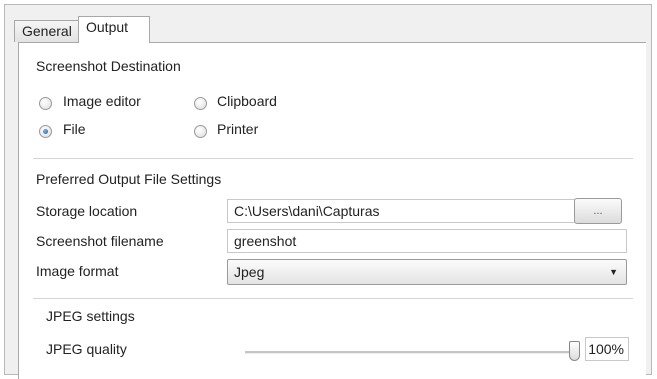 The height and width of the screenshot is (379, 657). What do you see at coordinates (613, 272) in the screenshot?
I see `chevron-down-icon: ▼` at bounding box center [613, 272].